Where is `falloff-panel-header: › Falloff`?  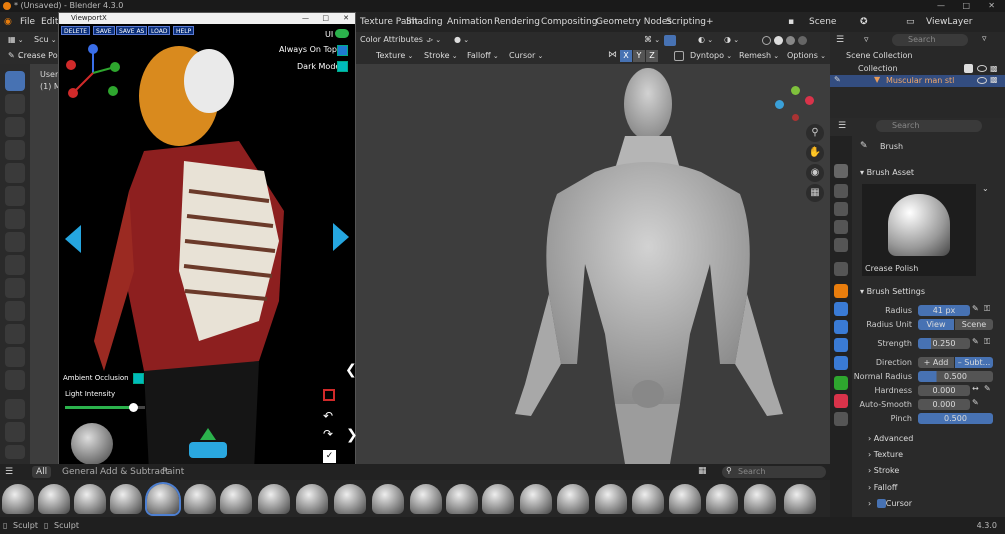 falloff-panel-header: › Falloff is located at coordinates (882, 487).